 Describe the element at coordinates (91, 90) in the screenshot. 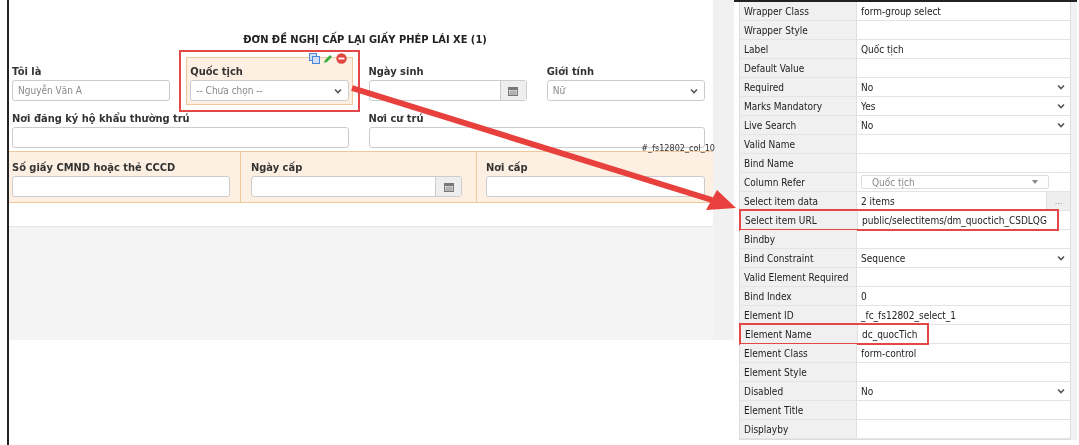

I see `text-field: Nguyễn Văn A` at that location.